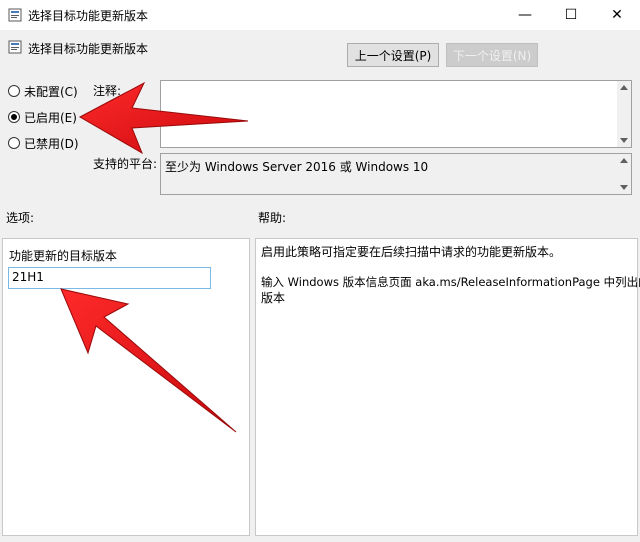  Describe the element at coordinates (63, 256) in the screenshot. I see `target-version-label: 功能更新的目标版本` at that location.